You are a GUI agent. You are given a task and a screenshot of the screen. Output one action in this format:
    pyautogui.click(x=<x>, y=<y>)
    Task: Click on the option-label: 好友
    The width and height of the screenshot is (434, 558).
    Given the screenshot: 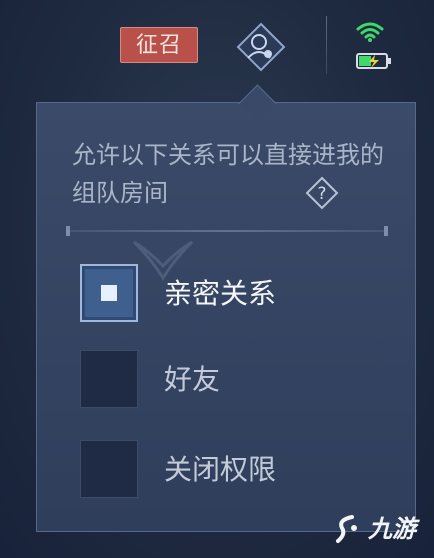 What is the action you would take?
    pyautogui.click(x=192, y=379)
    